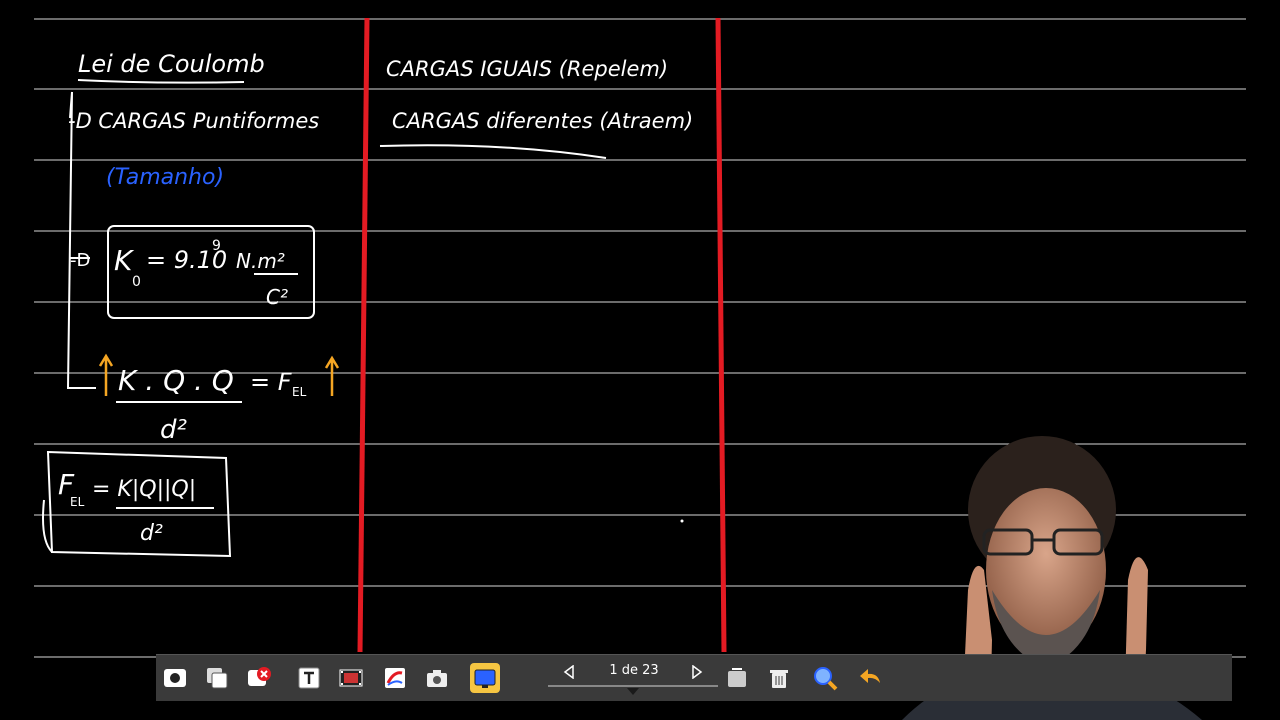 This screenshot has height=720, width=1280. I want to click on page-slider-thumb, so click(633, 691).